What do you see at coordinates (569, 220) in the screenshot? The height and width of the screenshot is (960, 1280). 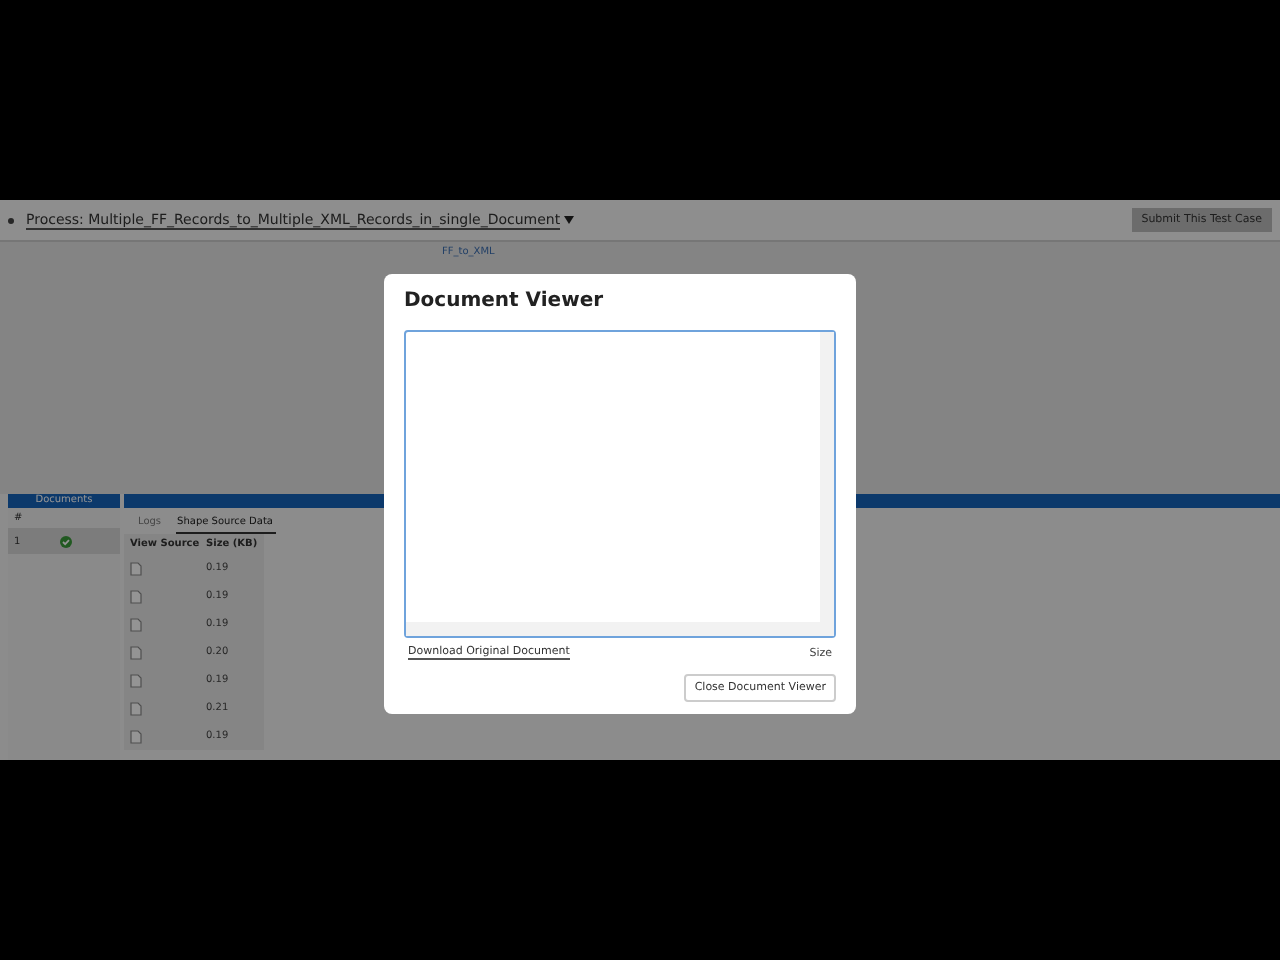 I see `caret-icon` at bounding box center [569, 220].